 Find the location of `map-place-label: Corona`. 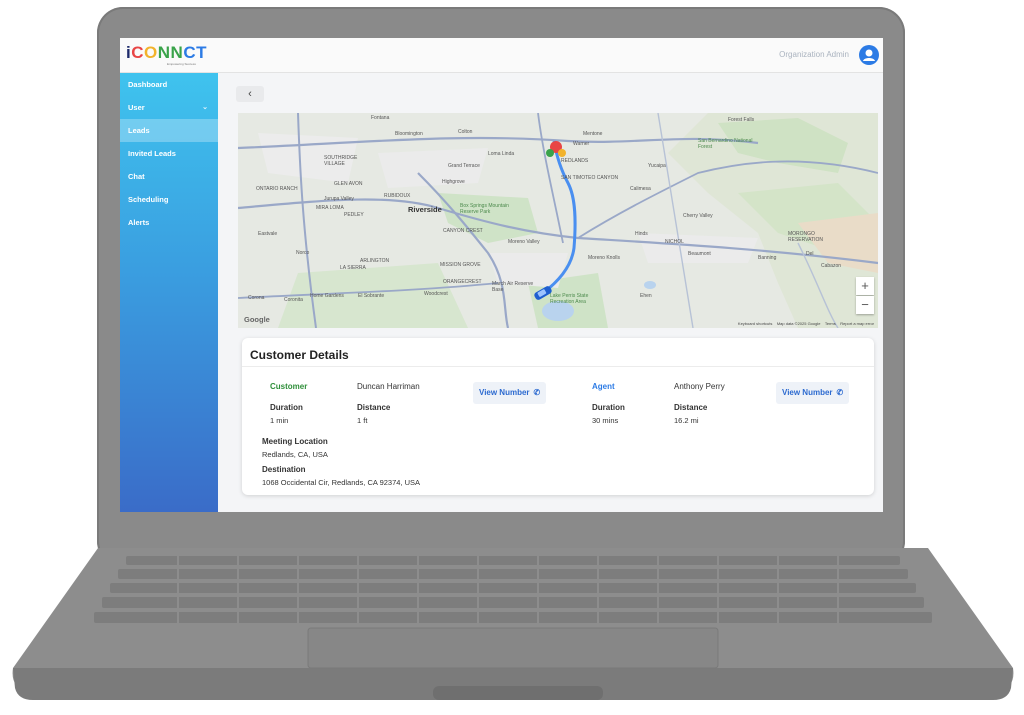

map-place-label: Corona is located at coordinates (256, 298).